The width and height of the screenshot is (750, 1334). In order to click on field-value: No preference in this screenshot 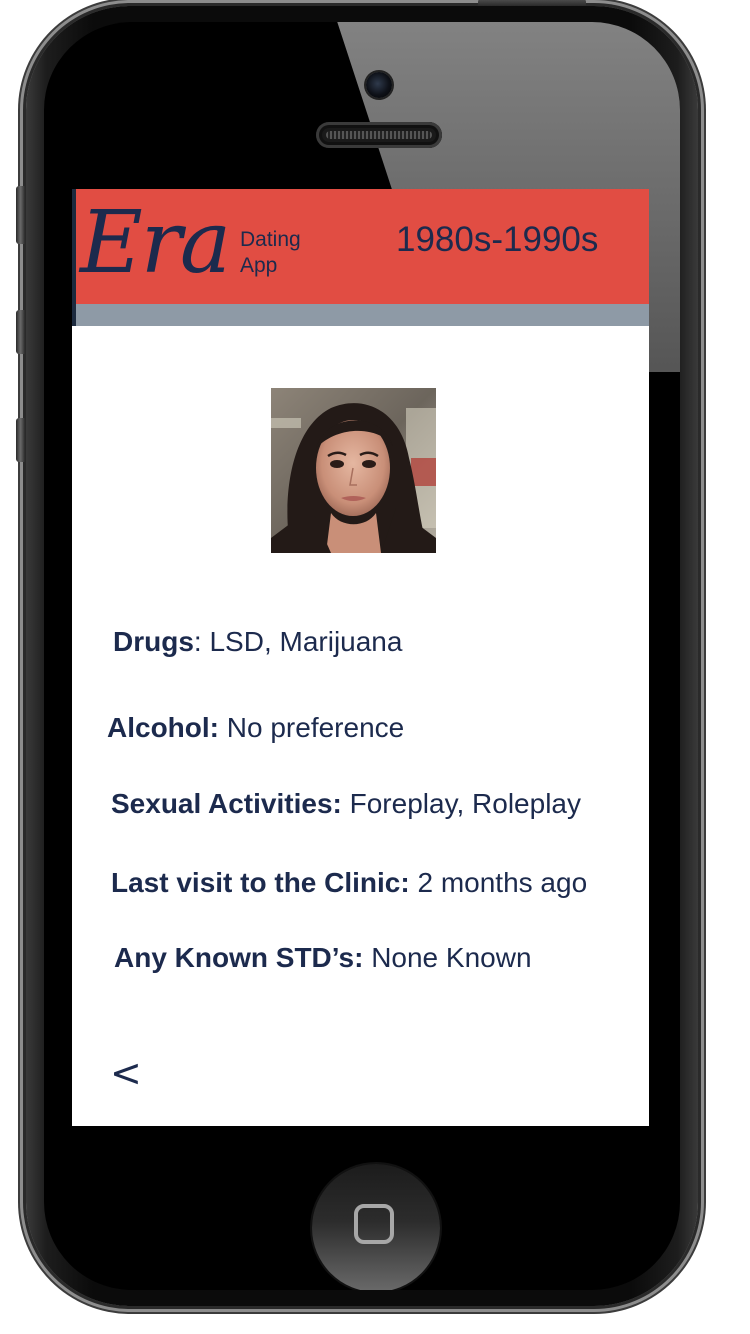, I will do `click(315, 727)`.